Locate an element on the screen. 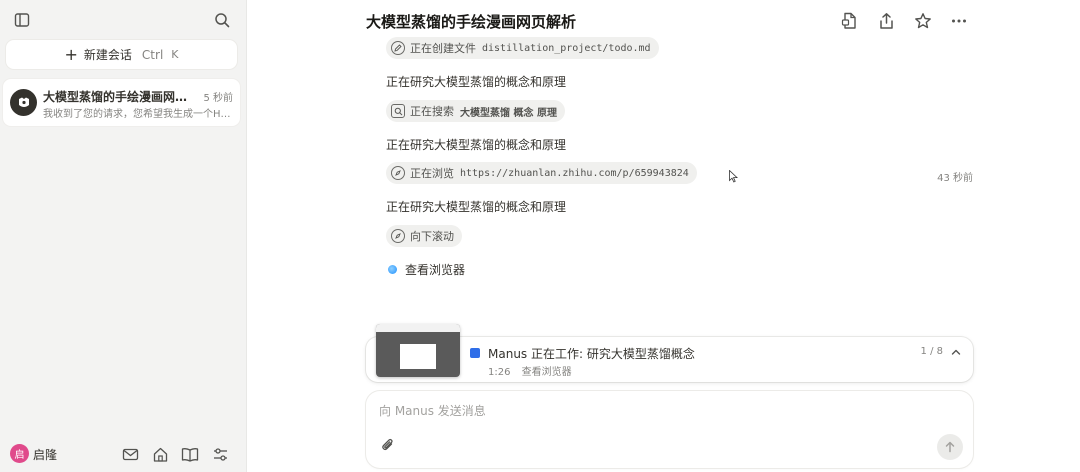  new-chat-button: + 新建会话 Ctrl K is located at coordinates (121, 54).